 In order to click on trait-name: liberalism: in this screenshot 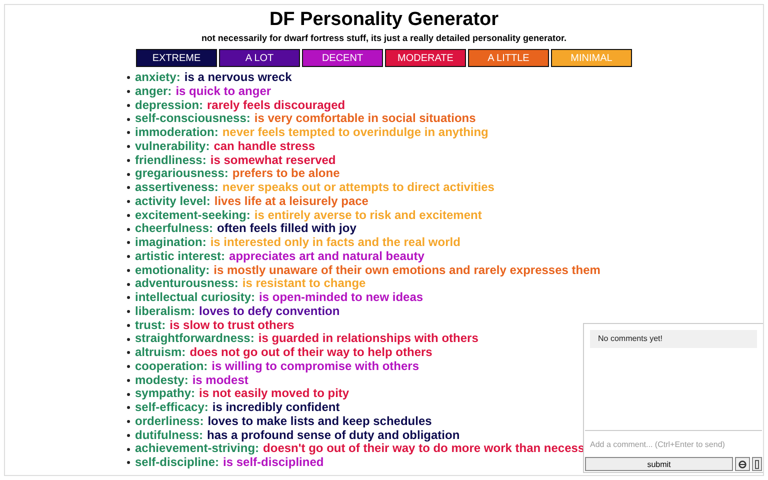, I will do `click(165, 311)`.